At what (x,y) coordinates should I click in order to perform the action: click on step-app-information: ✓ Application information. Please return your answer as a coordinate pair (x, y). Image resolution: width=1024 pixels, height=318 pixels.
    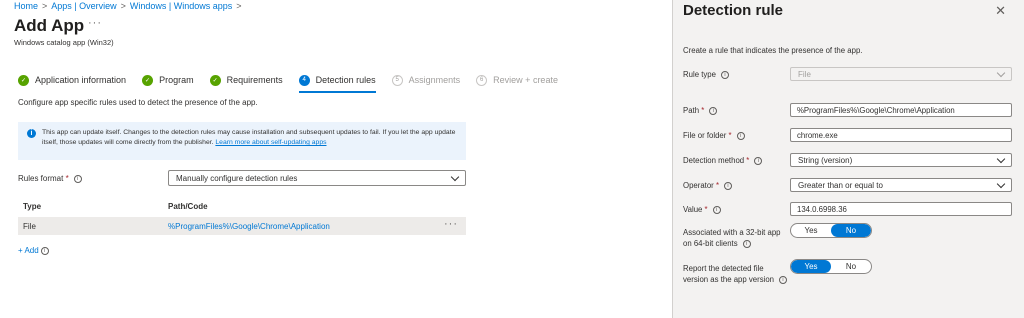
    Looking at the image, I should click on (72, 80).